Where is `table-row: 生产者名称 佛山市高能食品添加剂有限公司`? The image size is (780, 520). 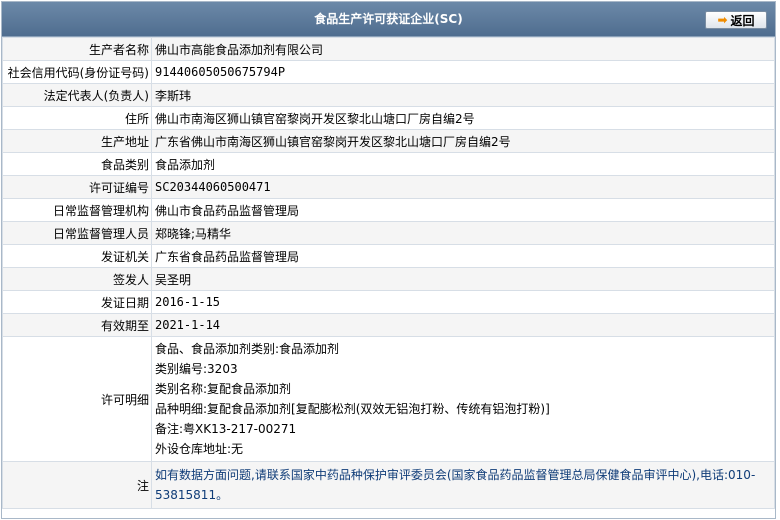
table-row: 生产者名称 佛山市高能食品添加剂有限公司 is located at coordinates (388, 49).